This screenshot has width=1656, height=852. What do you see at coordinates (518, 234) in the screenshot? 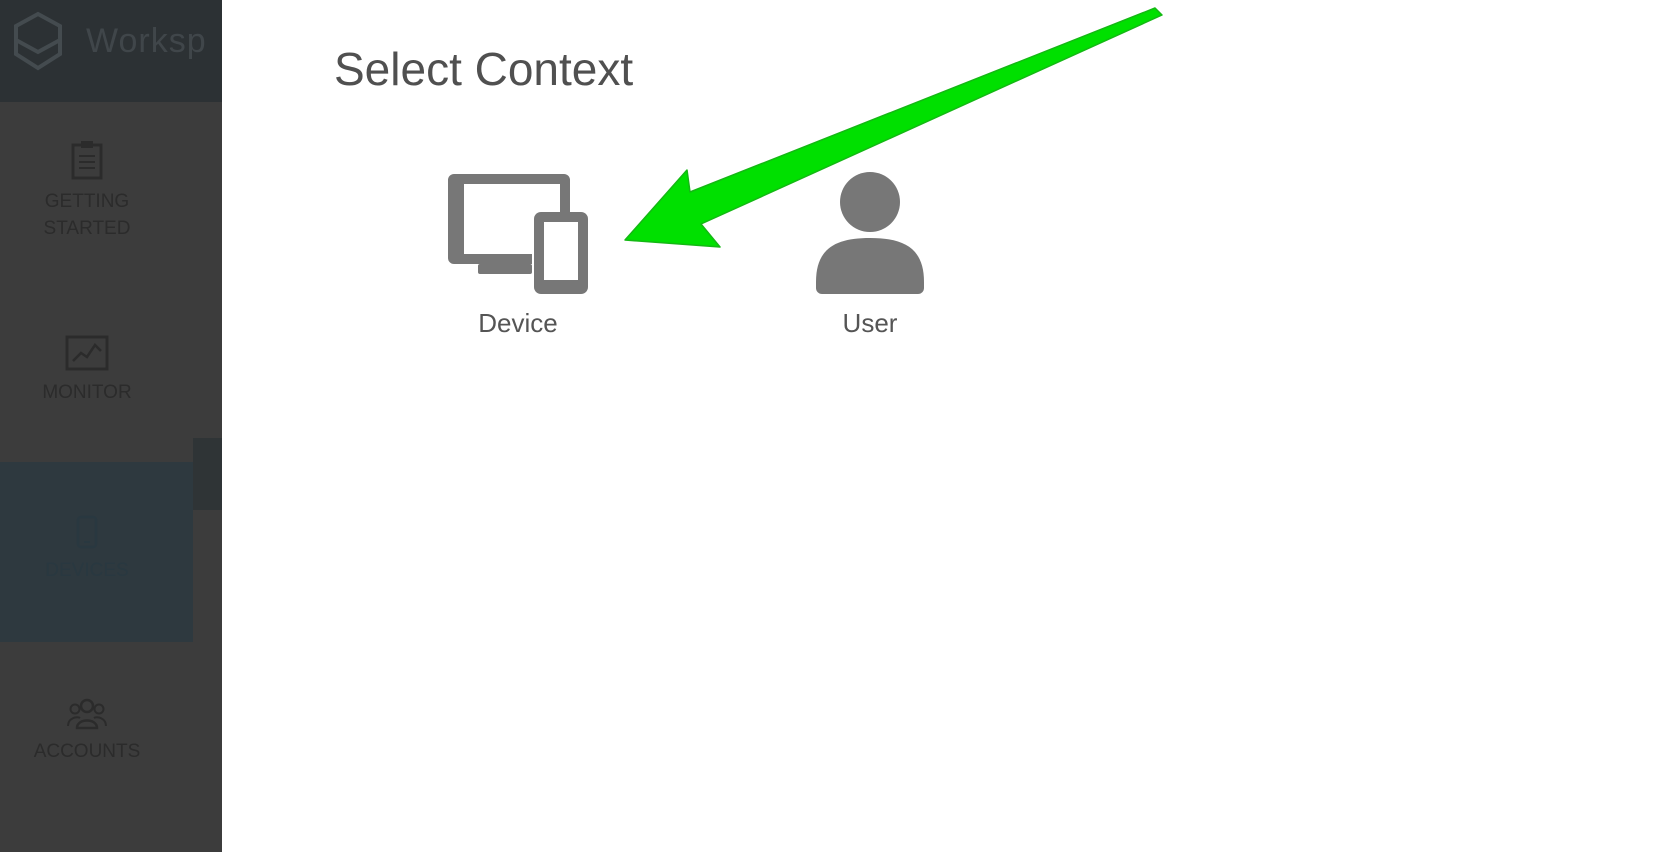
I see `devices-icon` at bounding box center [518, 234].